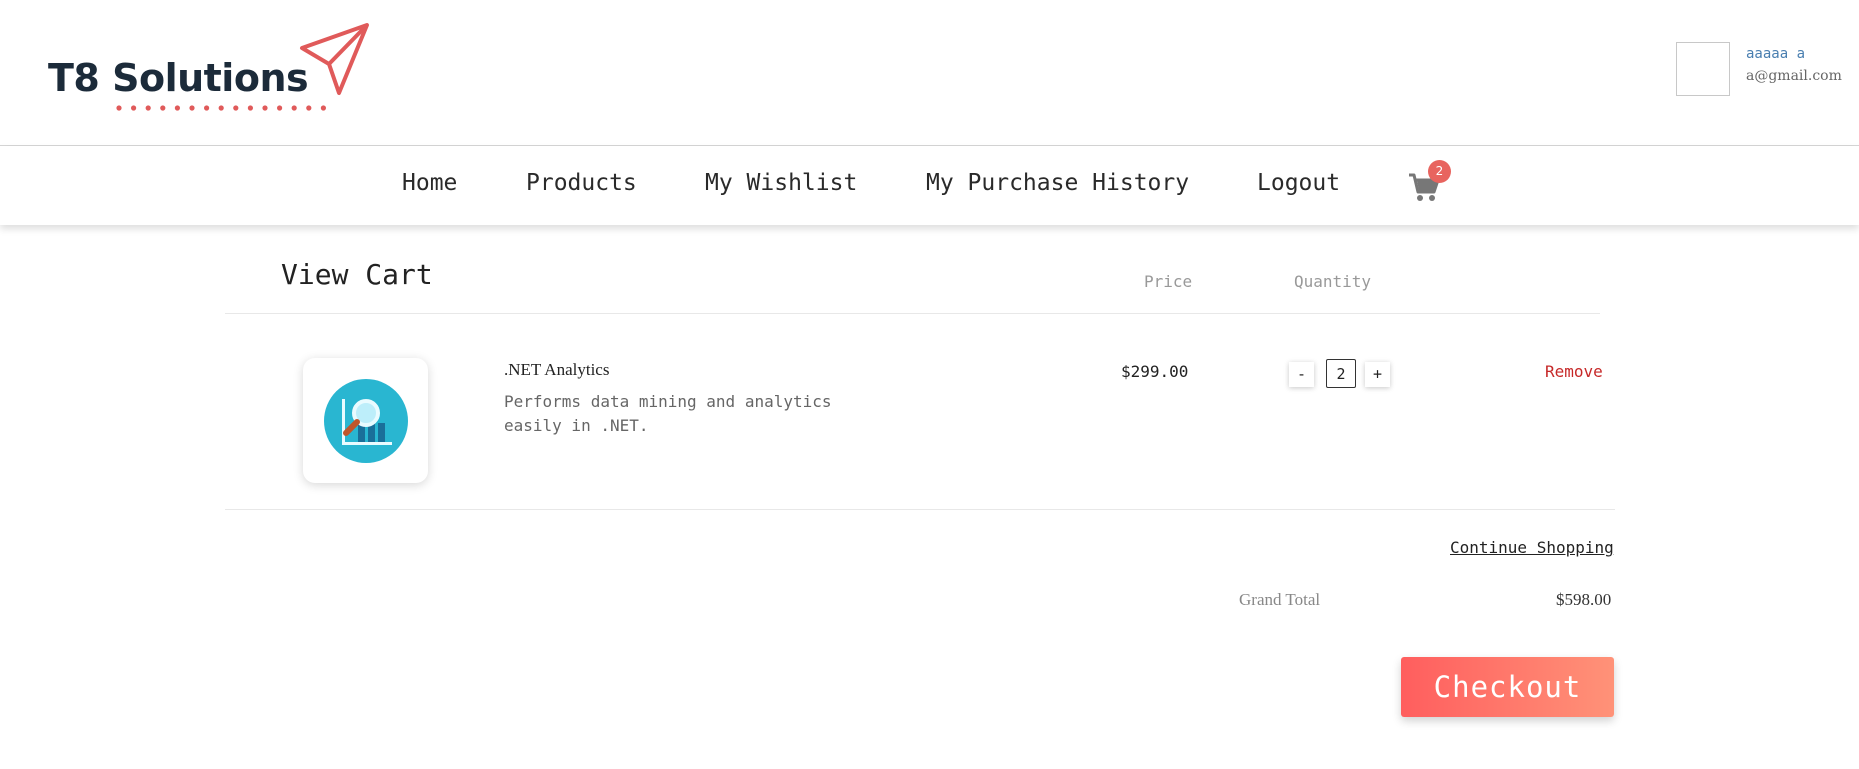  Describe the element at coordinates (1333, 281) in the screenshot. I see `quantity-column-header: Quantity` at that location.